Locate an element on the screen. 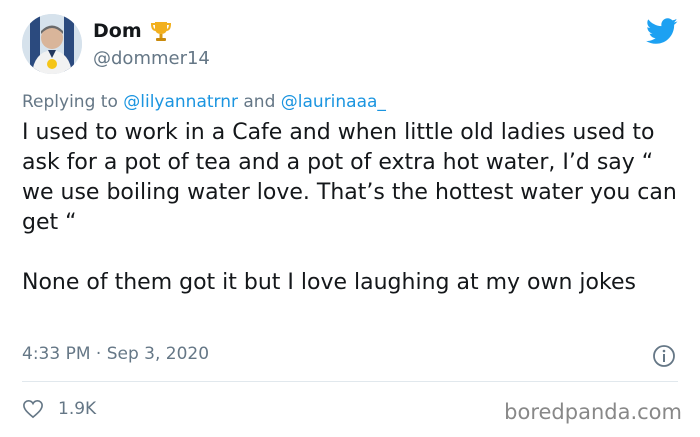 Image resolution: width=700 pixels, height=437 pixels. trophy-icon is located at coordinates (161, 31).